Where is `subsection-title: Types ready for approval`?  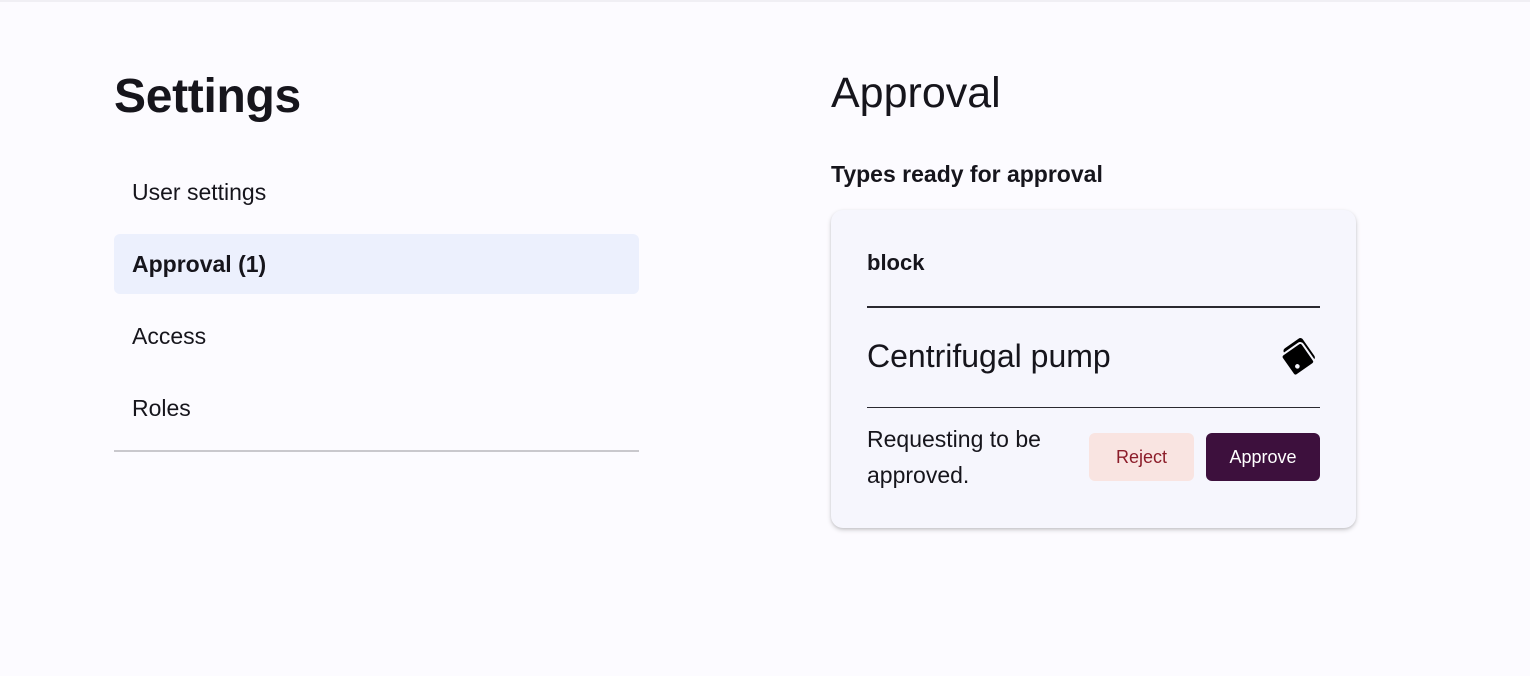 subsection-title: Types ready for approval is located at coordinates (967, 174).